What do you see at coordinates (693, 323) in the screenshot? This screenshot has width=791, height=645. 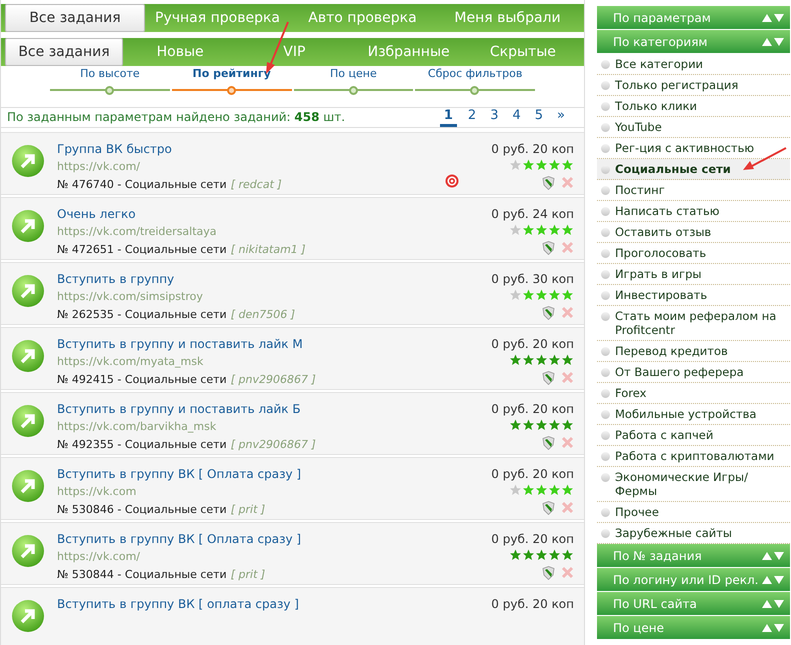 I see `category-item: Стать моим рефералом на Profitcentr` at bounding box center [693, 323].